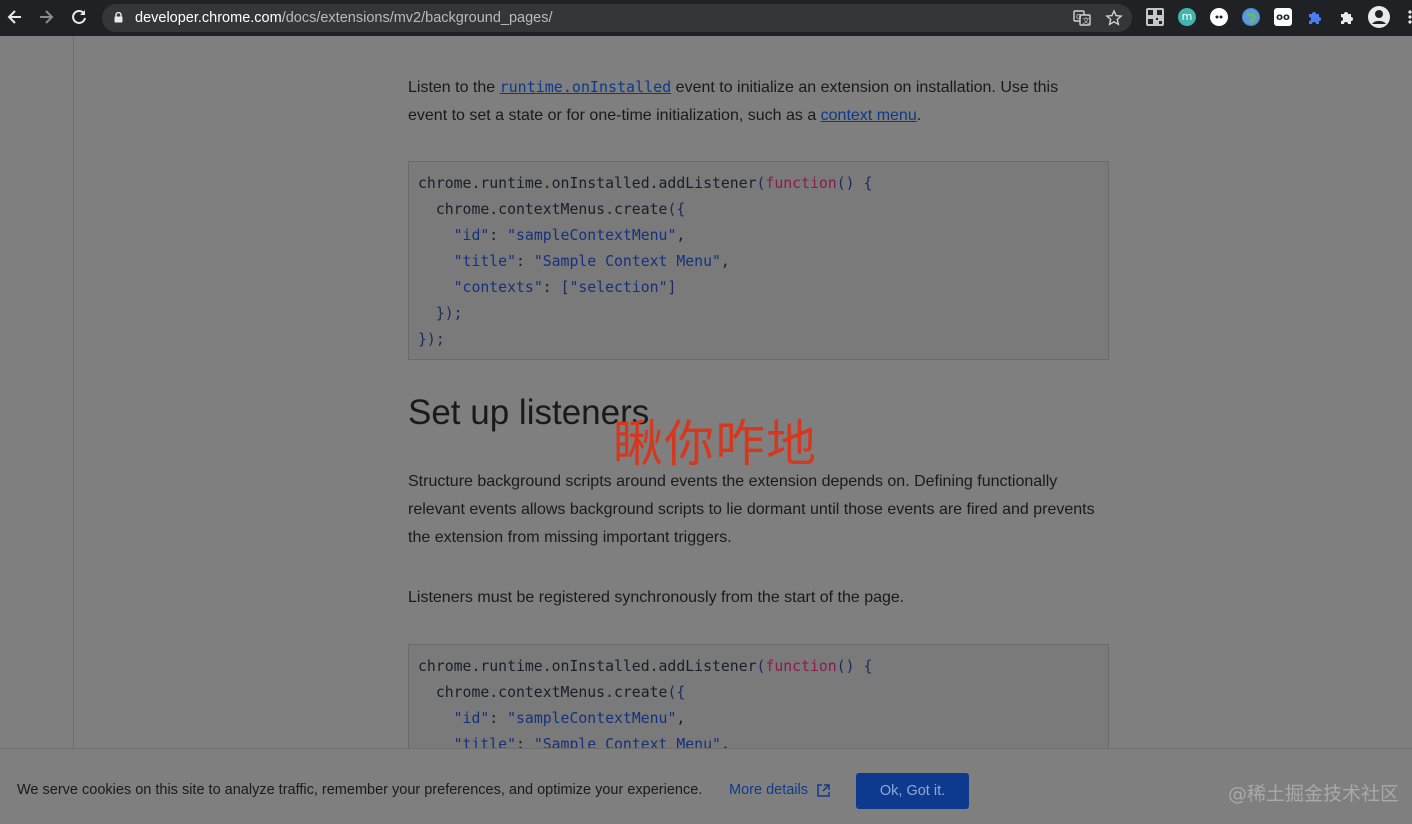  Describe the element at coordinates (1114, 18) in the screenshot. I see `star-icon` at that location.